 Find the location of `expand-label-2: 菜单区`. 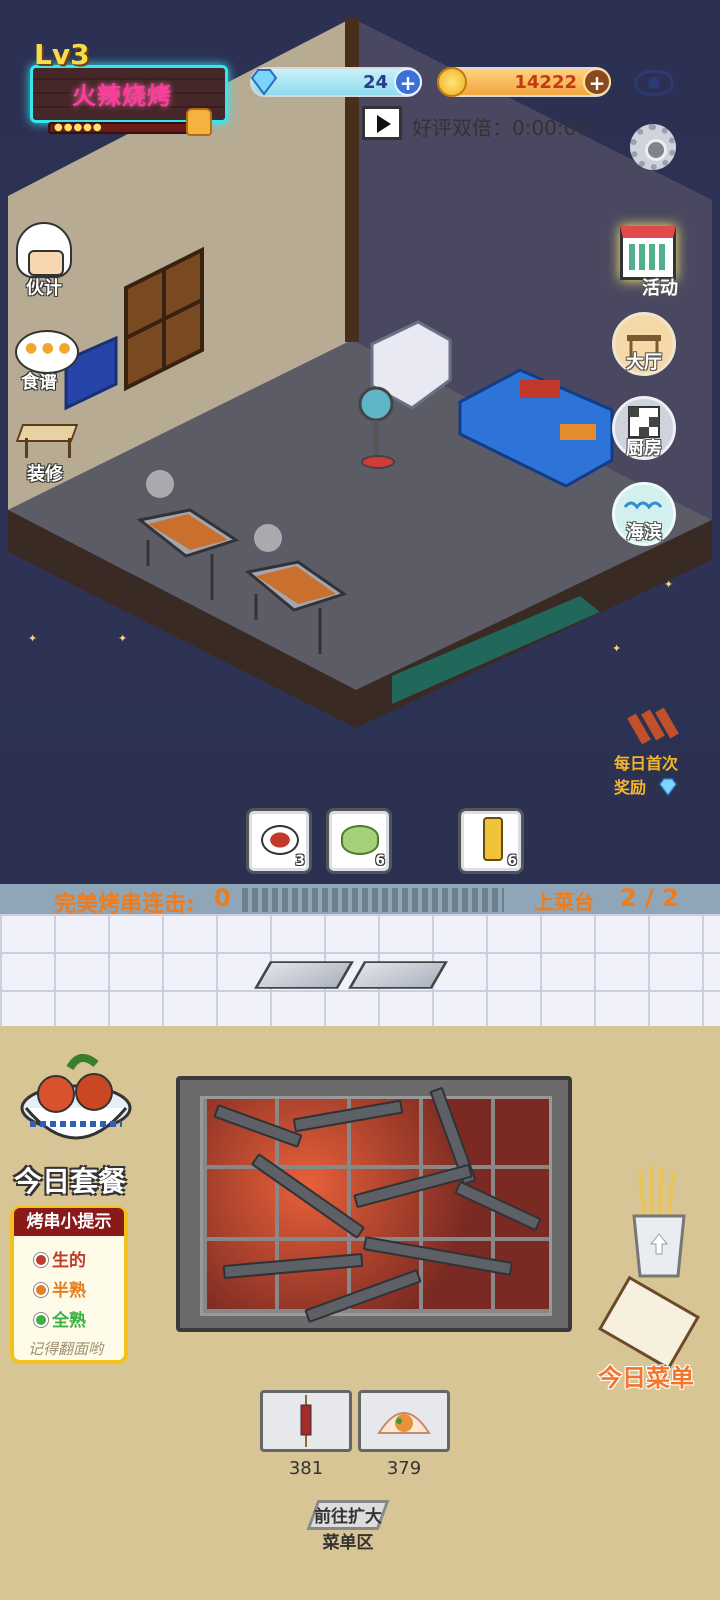

expand-label-2: 菜单区 is located at coordinates (348, 1543).